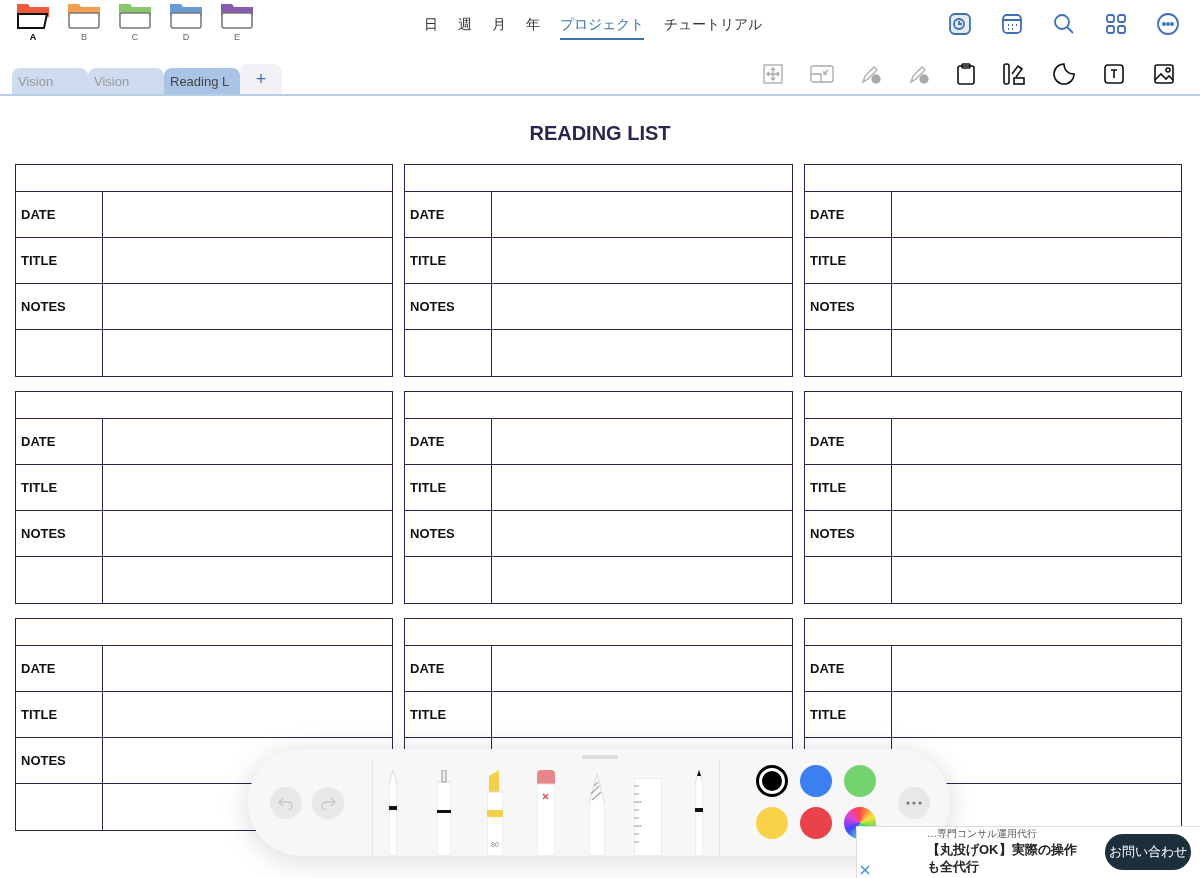 This screenshot has width=1200, height=878. What do you see at coordinates (286, 803) in the screenshot?
I see `undo-icon` at bounding box center [286, 803].